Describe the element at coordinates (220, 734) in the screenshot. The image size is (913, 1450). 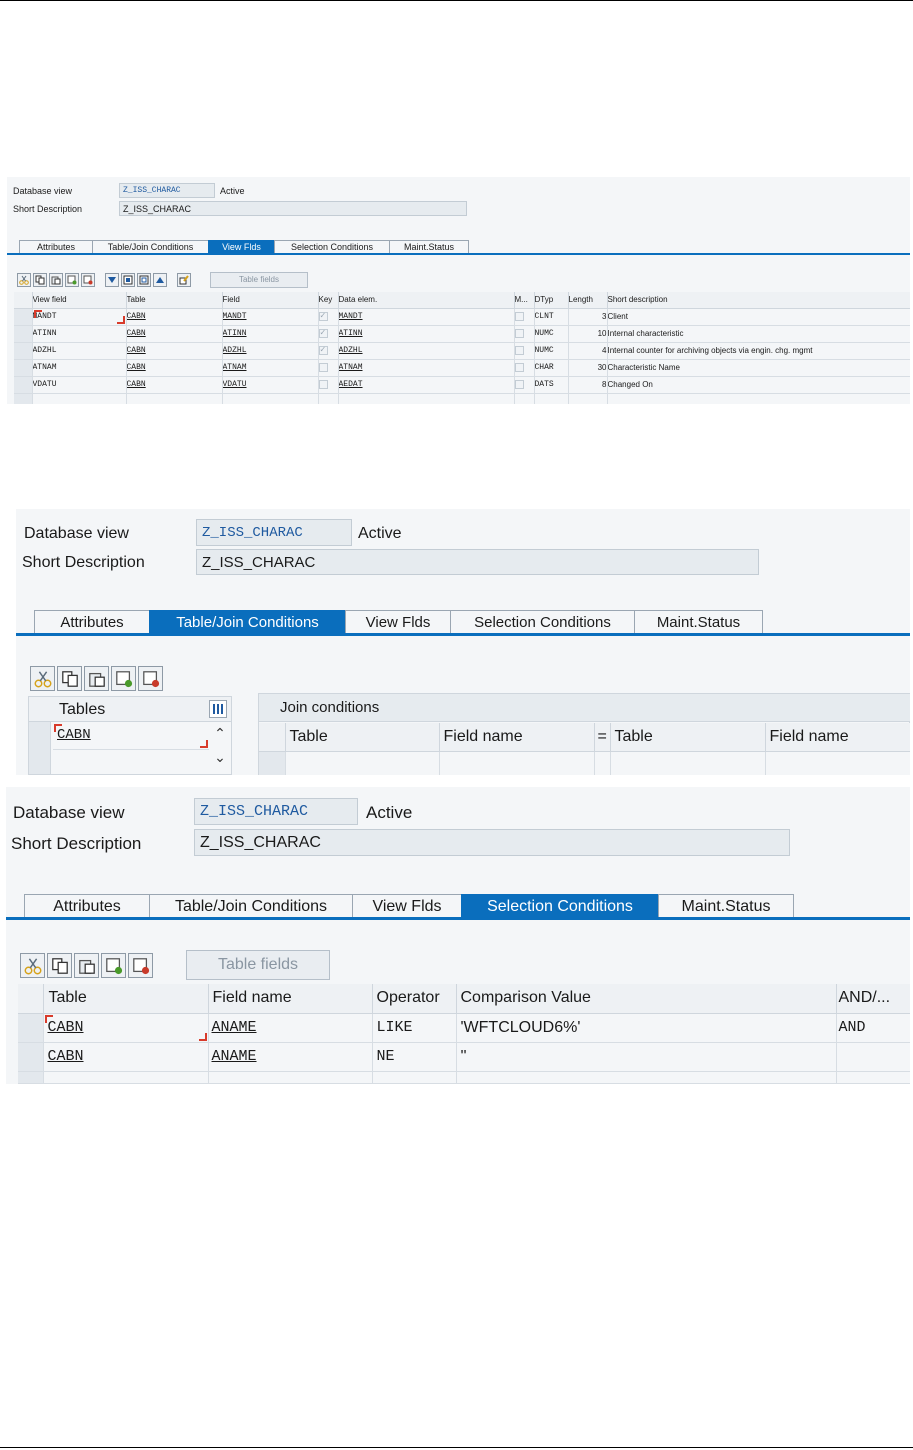
I see `scroll-up-icon: ⌃` at that location.